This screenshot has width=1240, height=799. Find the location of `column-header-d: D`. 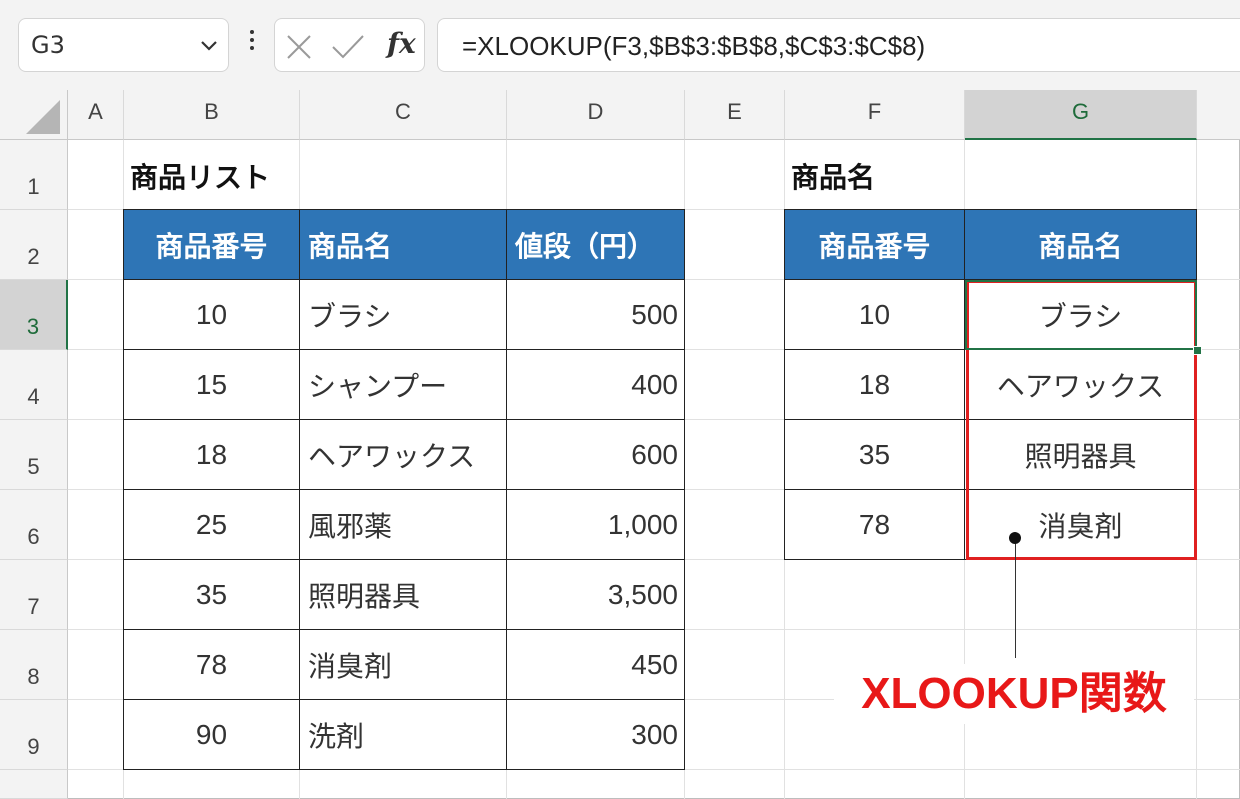

column-header-d: D is located at coordinates (596, 115).